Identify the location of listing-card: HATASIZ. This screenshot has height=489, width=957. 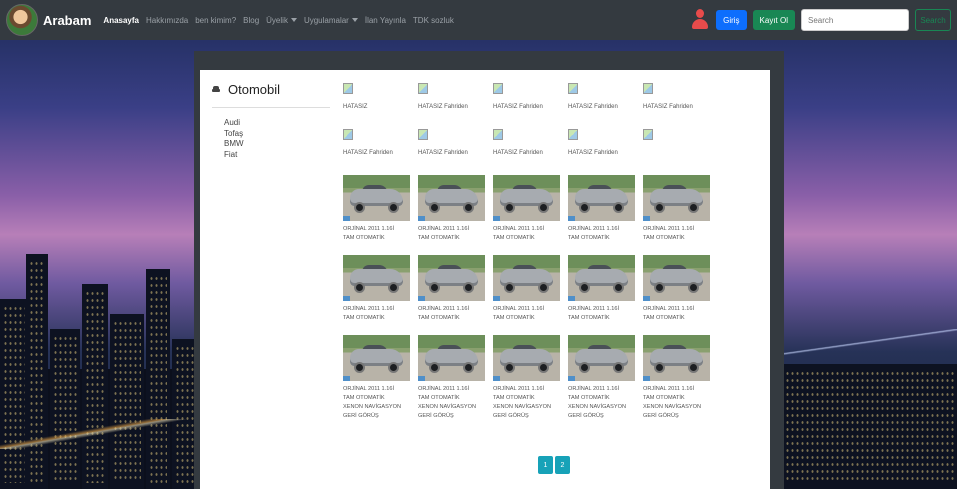
(380, 106).